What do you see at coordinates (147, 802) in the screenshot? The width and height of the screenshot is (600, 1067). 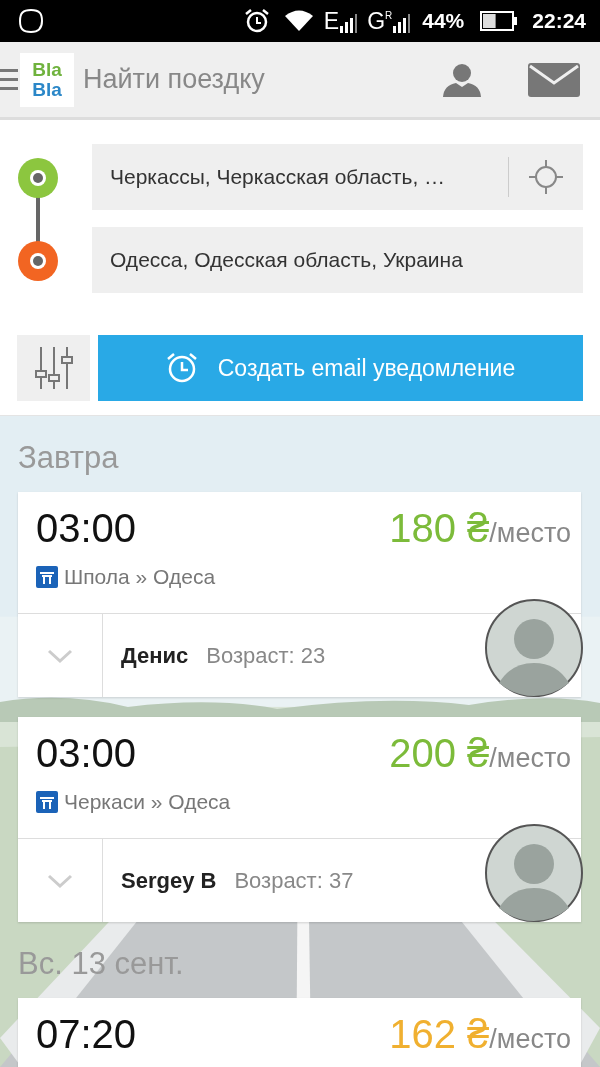 I see `route-text: Черкаси » Одеса` at bounding box center [147, 802].